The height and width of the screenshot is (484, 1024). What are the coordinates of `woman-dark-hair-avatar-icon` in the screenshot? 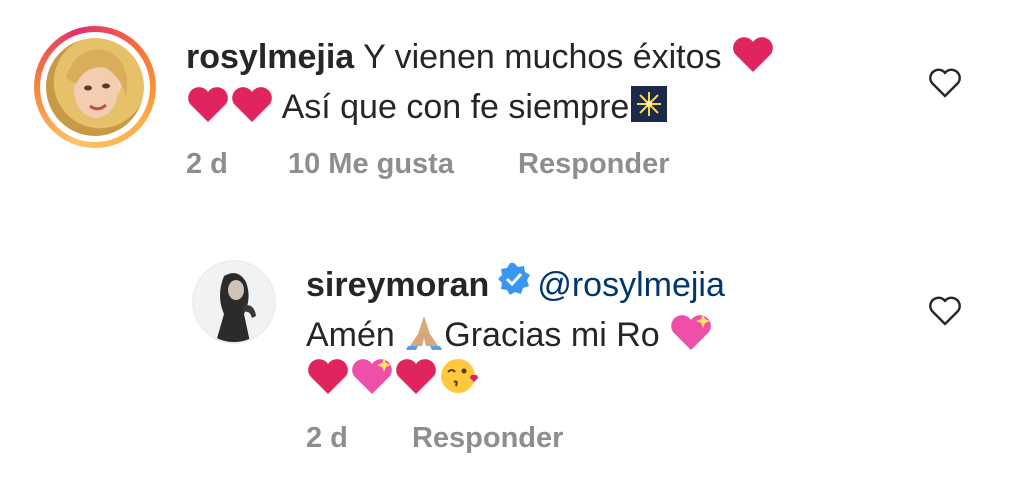 It's located at (234, 302).